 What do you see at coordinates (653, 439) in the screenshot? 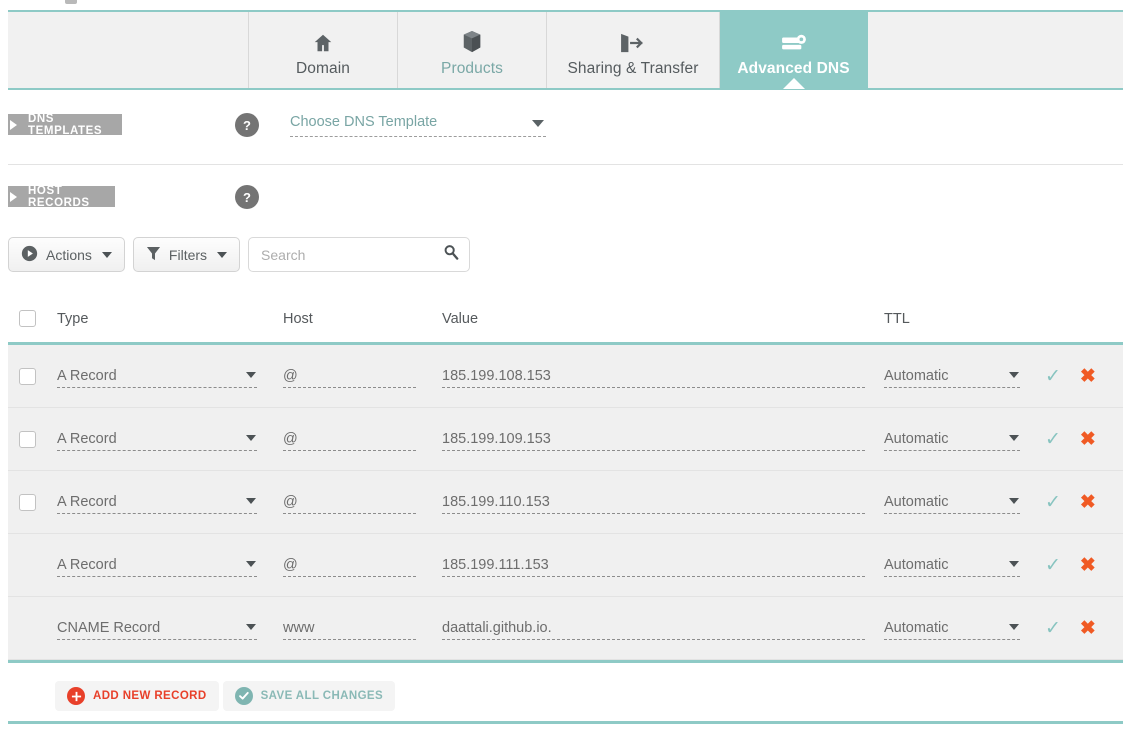
I see `record-value-input: 185.199.109.153` at bounding box center [653, 439].